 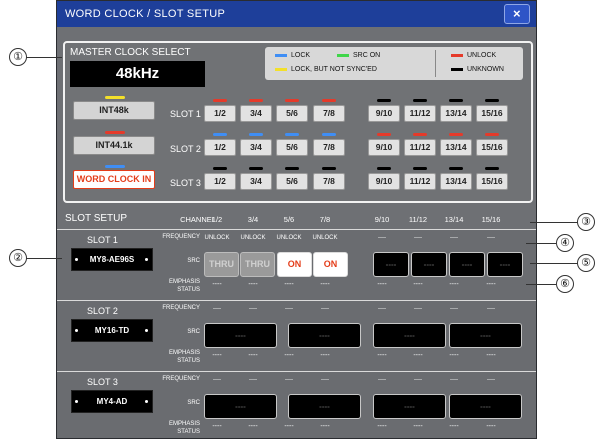 I want to click on card-name-display: MY4-AD, so click(x=112, y=401).